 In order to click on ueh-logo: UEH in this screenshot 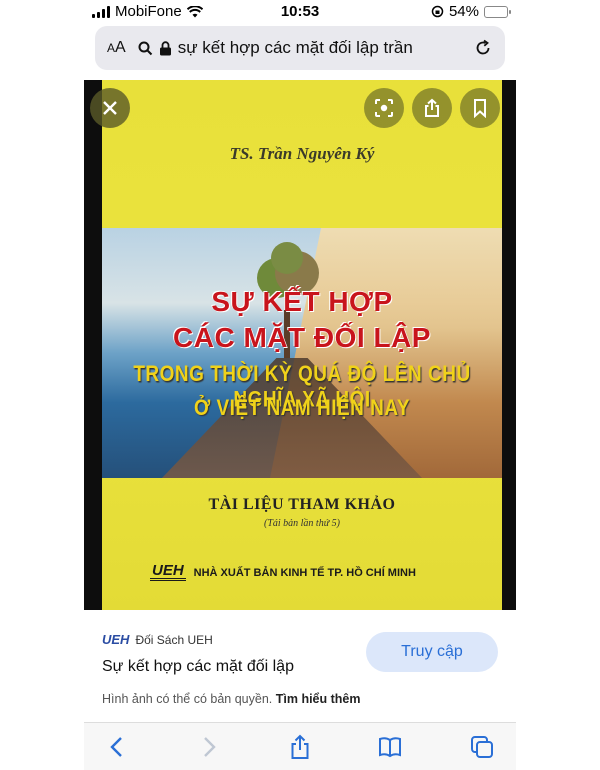, I will do `click(168, 571)`.